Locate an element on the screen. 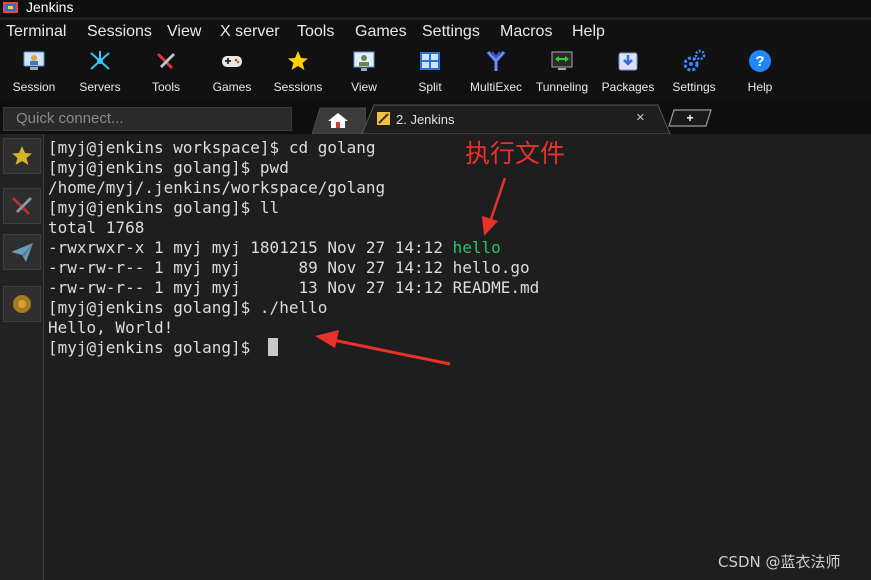 The height and width of the screenshot is (580, 871). annotation-arrow-down is located at coordinates (494, 206).